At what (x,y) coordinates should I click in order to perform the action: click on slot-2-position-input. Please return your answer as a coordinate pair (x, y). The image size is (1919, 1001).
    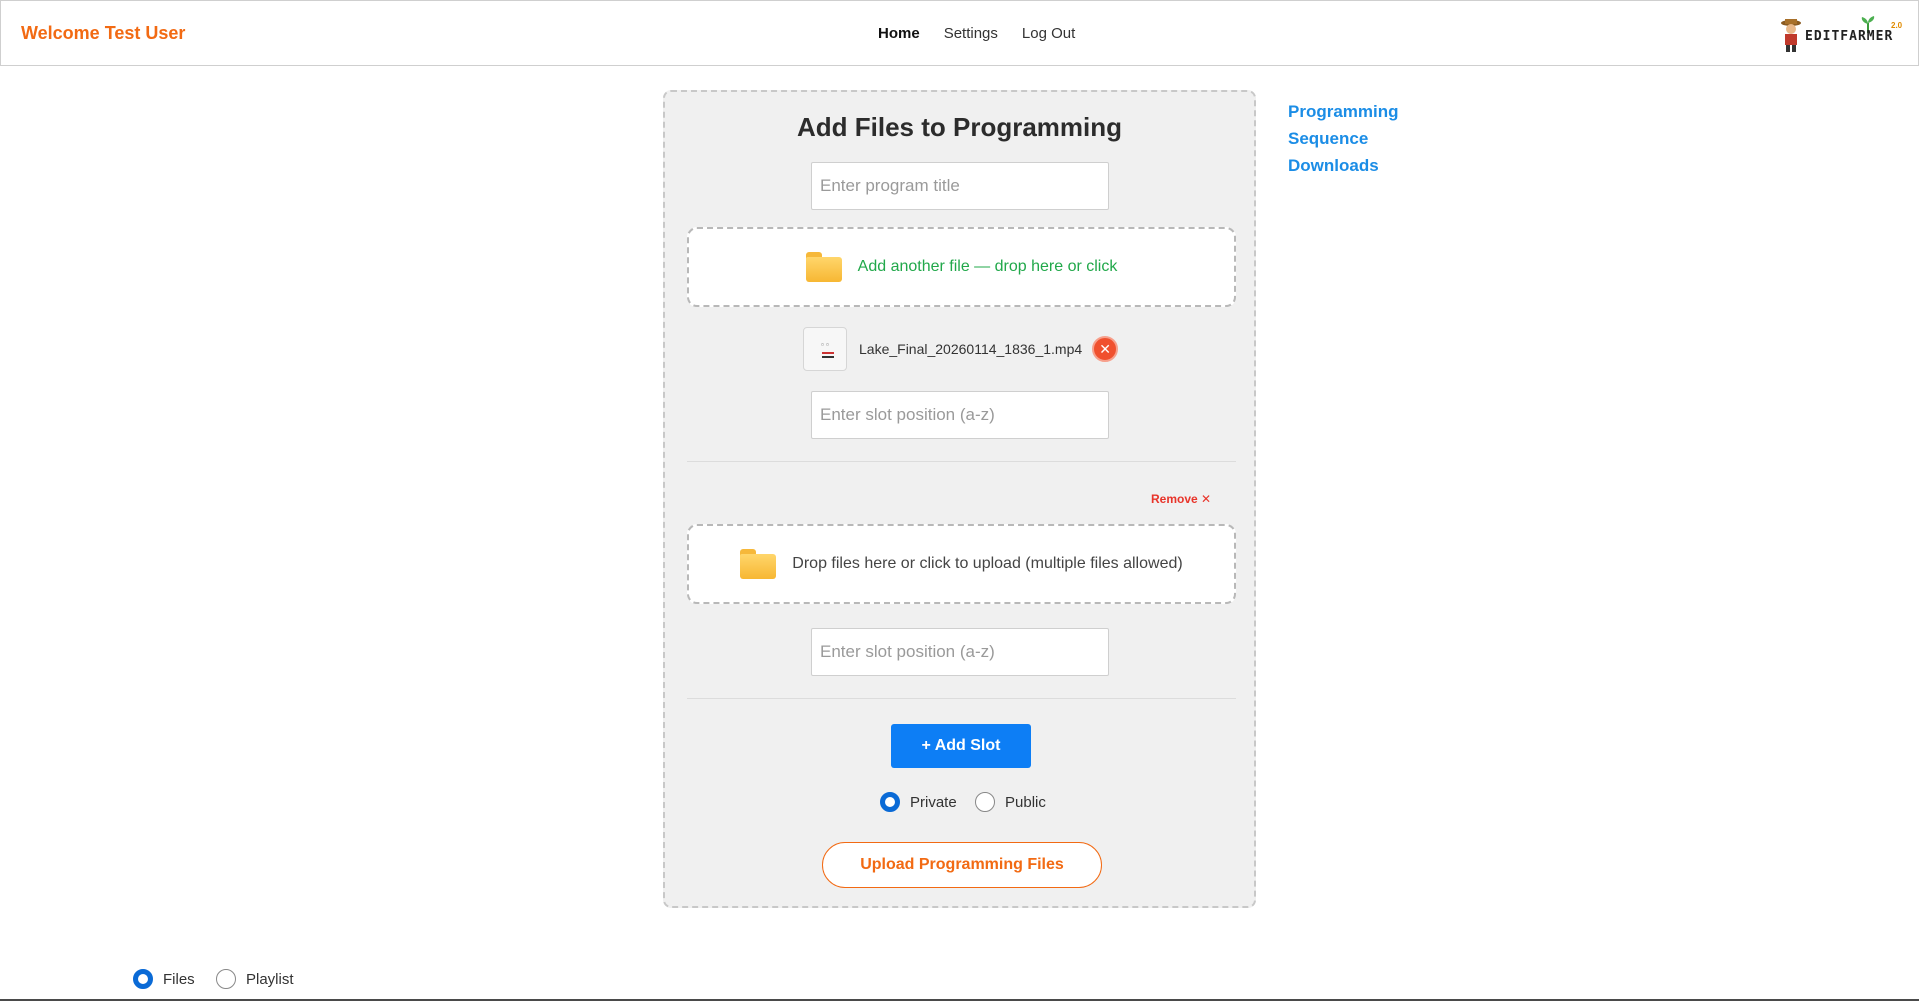
    Looking at the image, I should click on (960, 652).